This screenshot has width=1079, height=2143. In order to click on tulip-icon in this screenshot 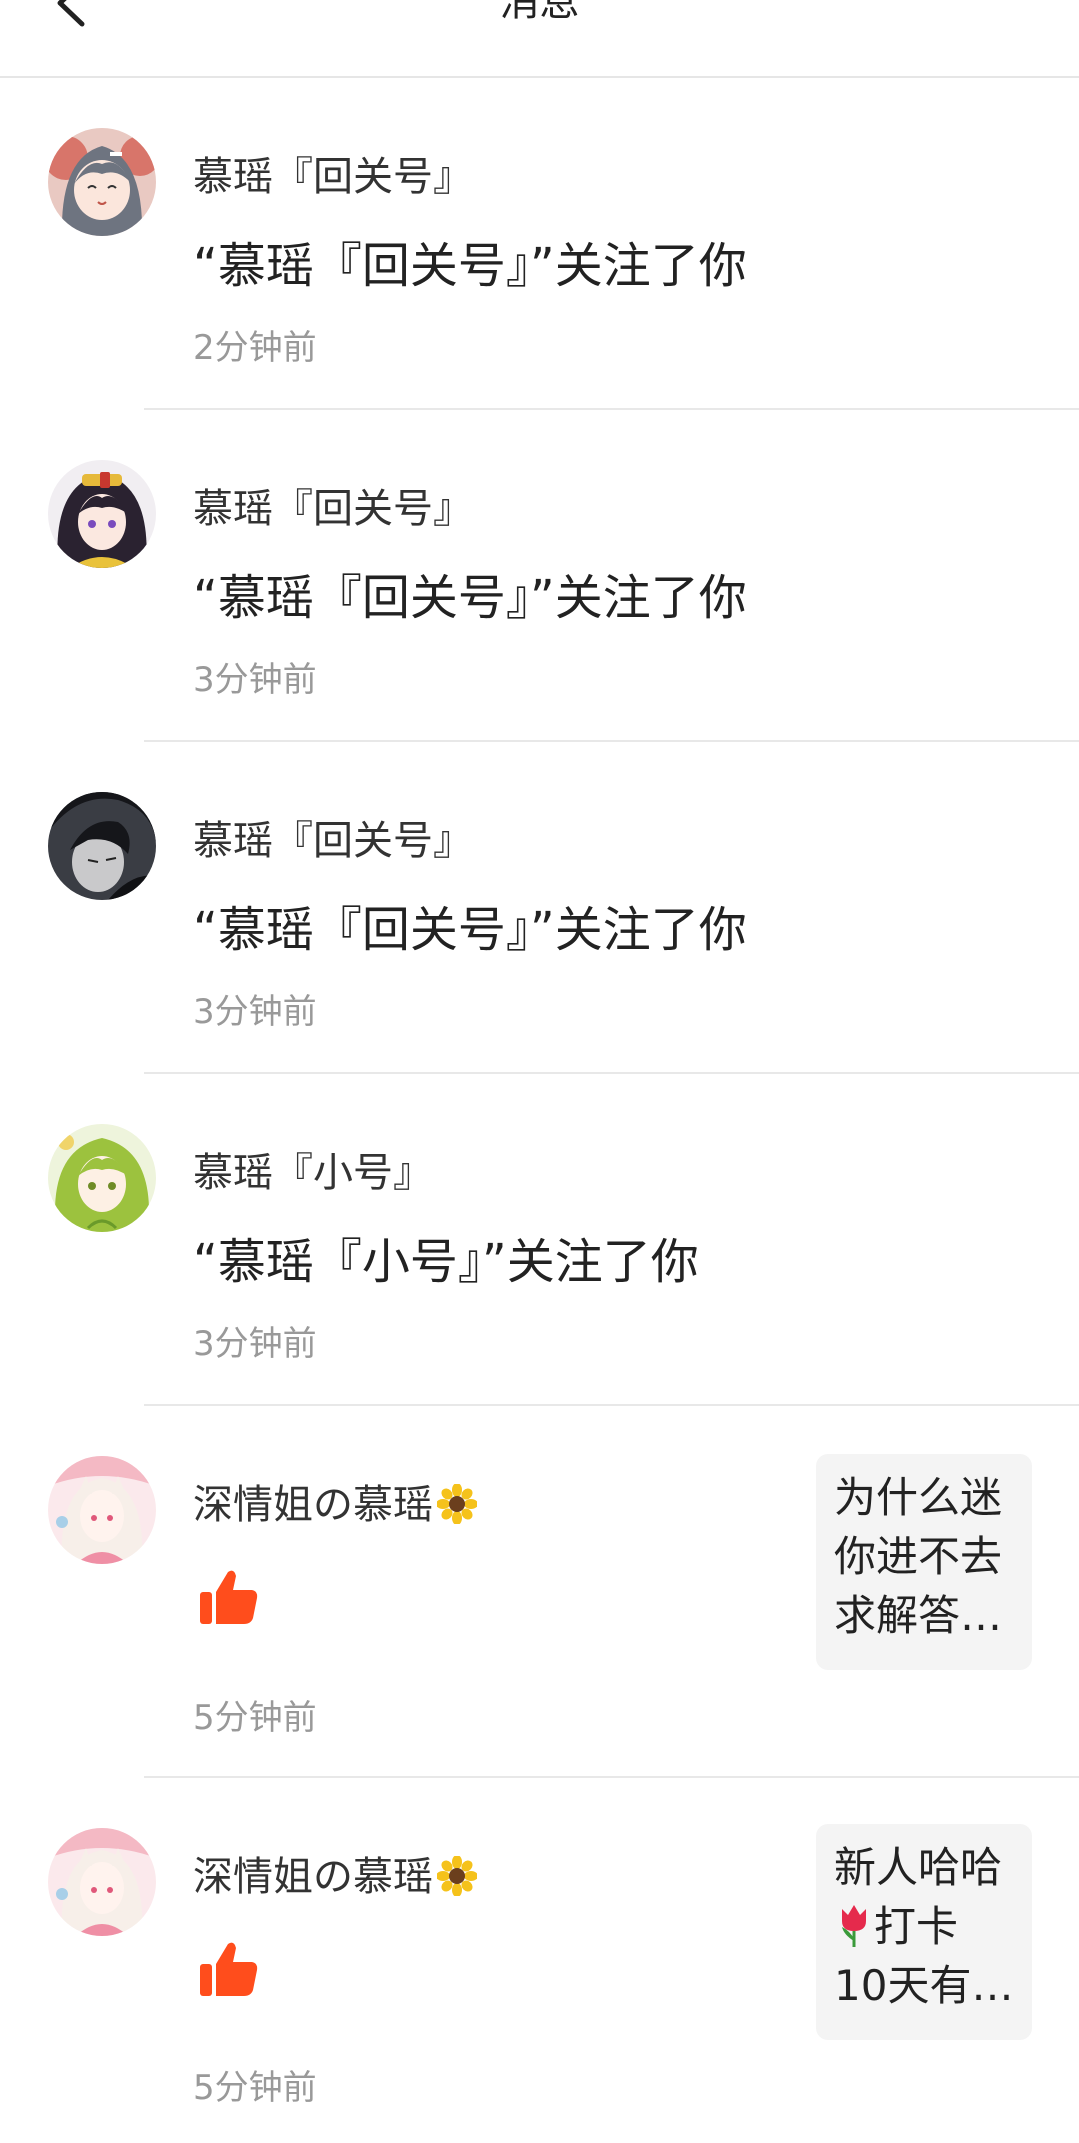, I will do `click(854, 1926)`.